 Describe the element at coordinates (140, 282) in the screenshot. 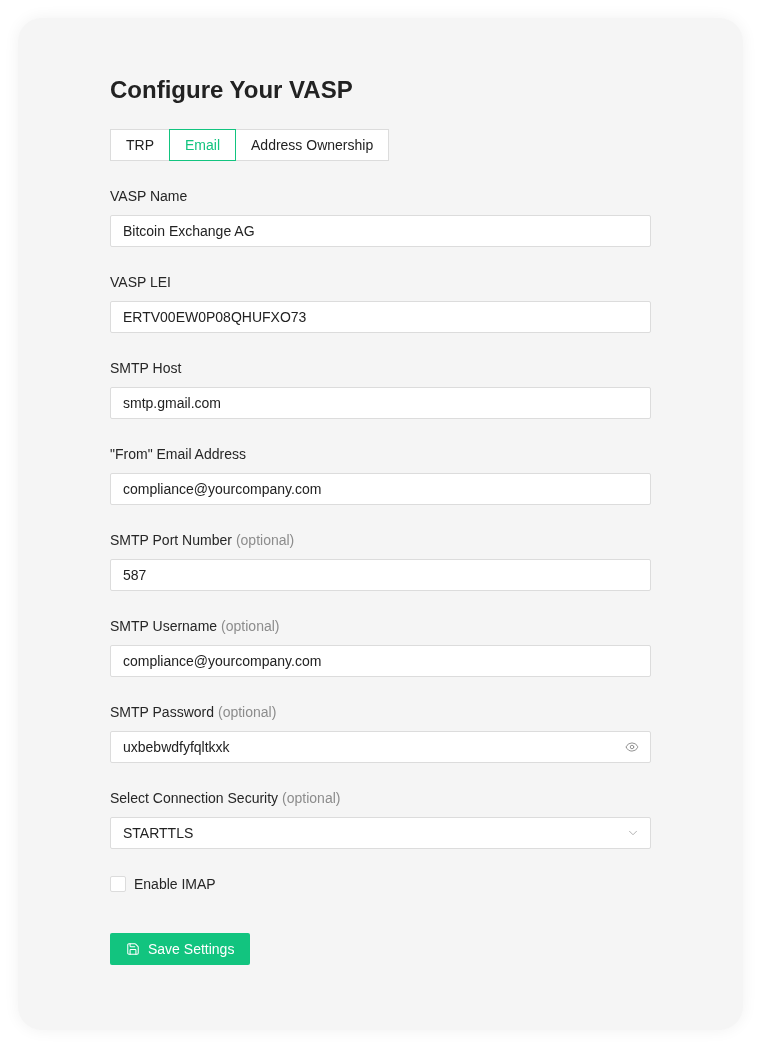

I see `field-label: VASP LEI` at that location.